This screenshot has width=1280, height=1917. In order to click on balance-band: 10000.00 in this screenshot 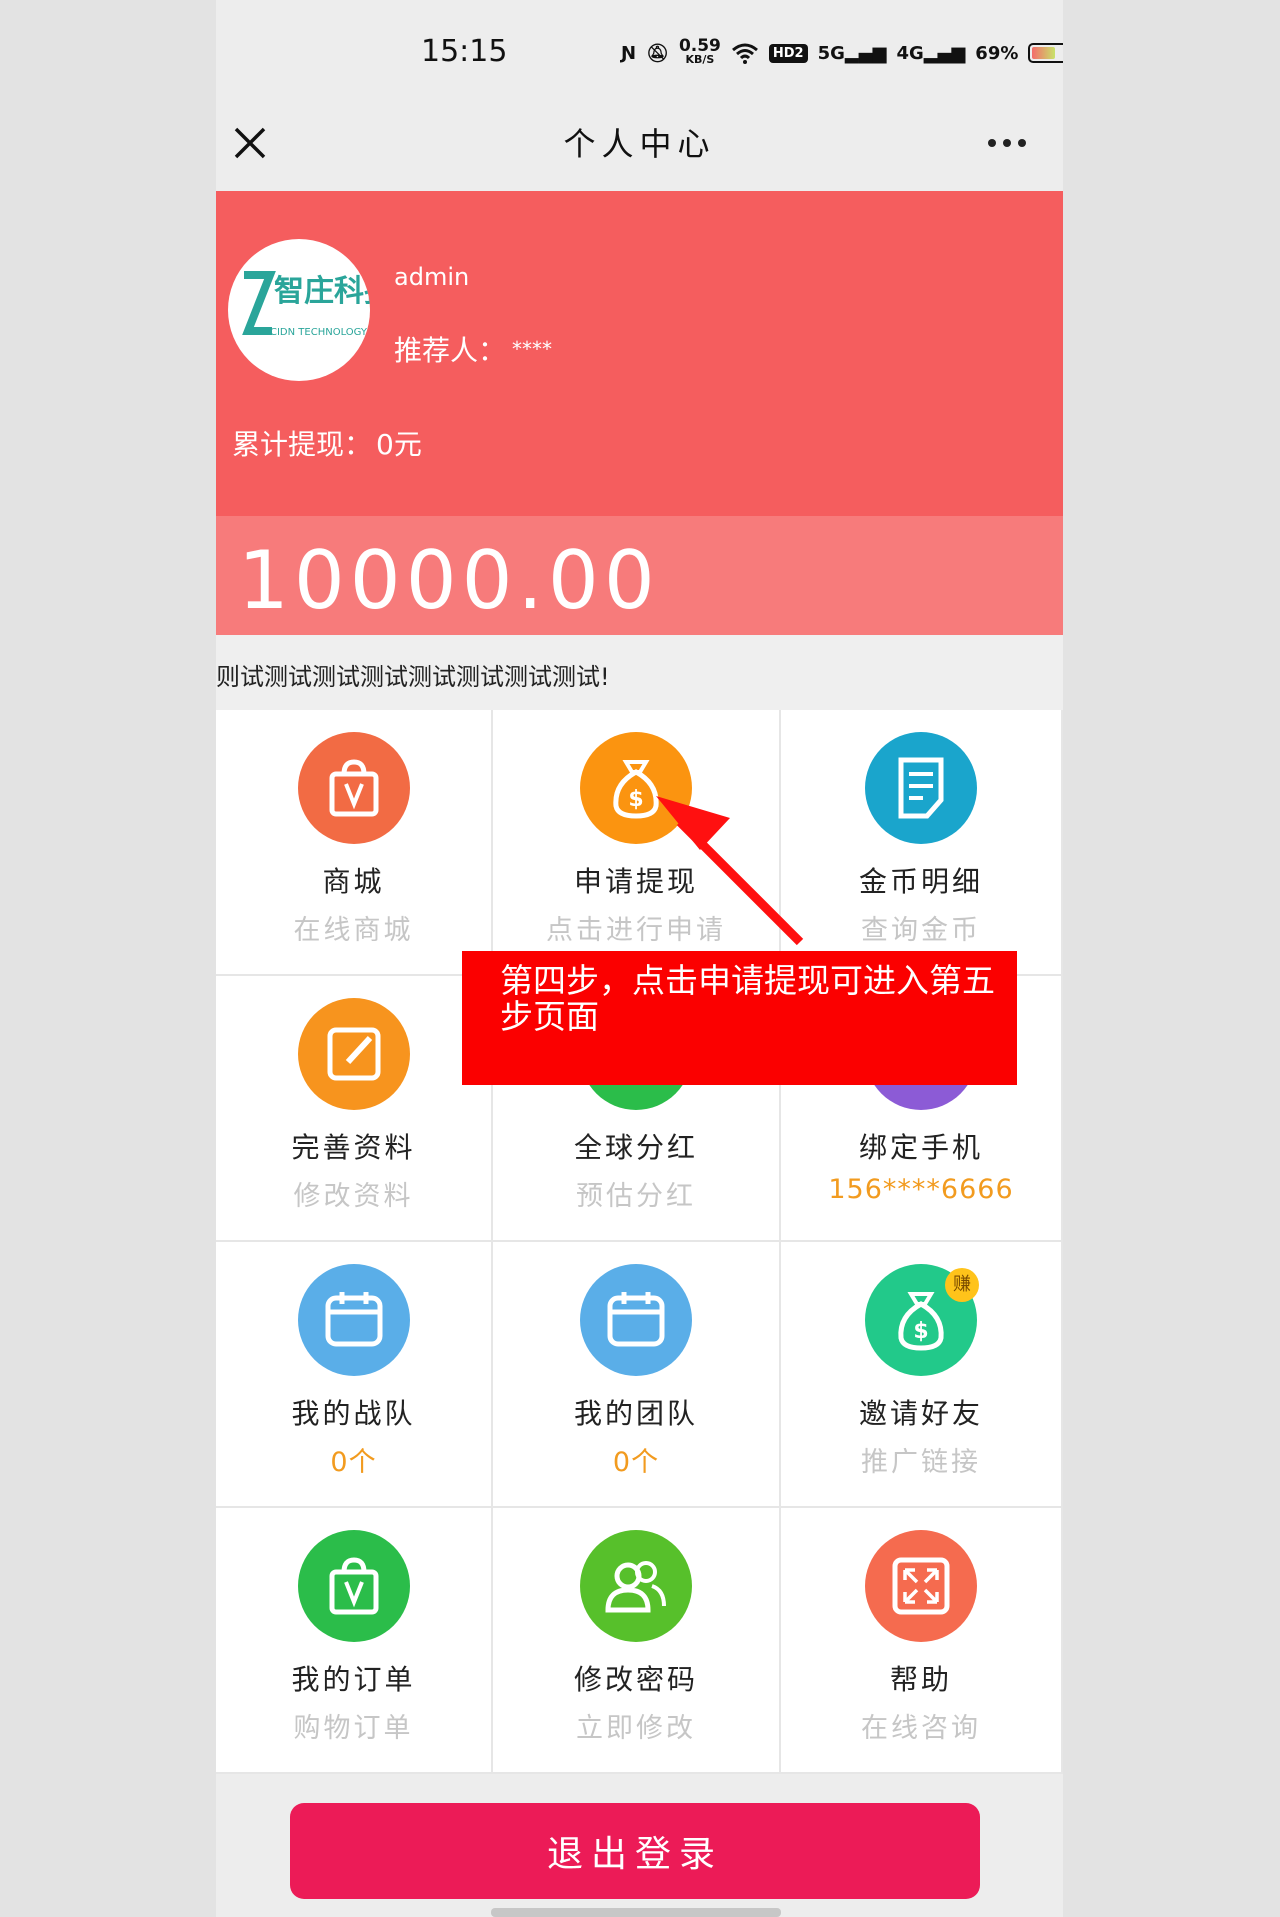, I will do `click(639, 575)`.